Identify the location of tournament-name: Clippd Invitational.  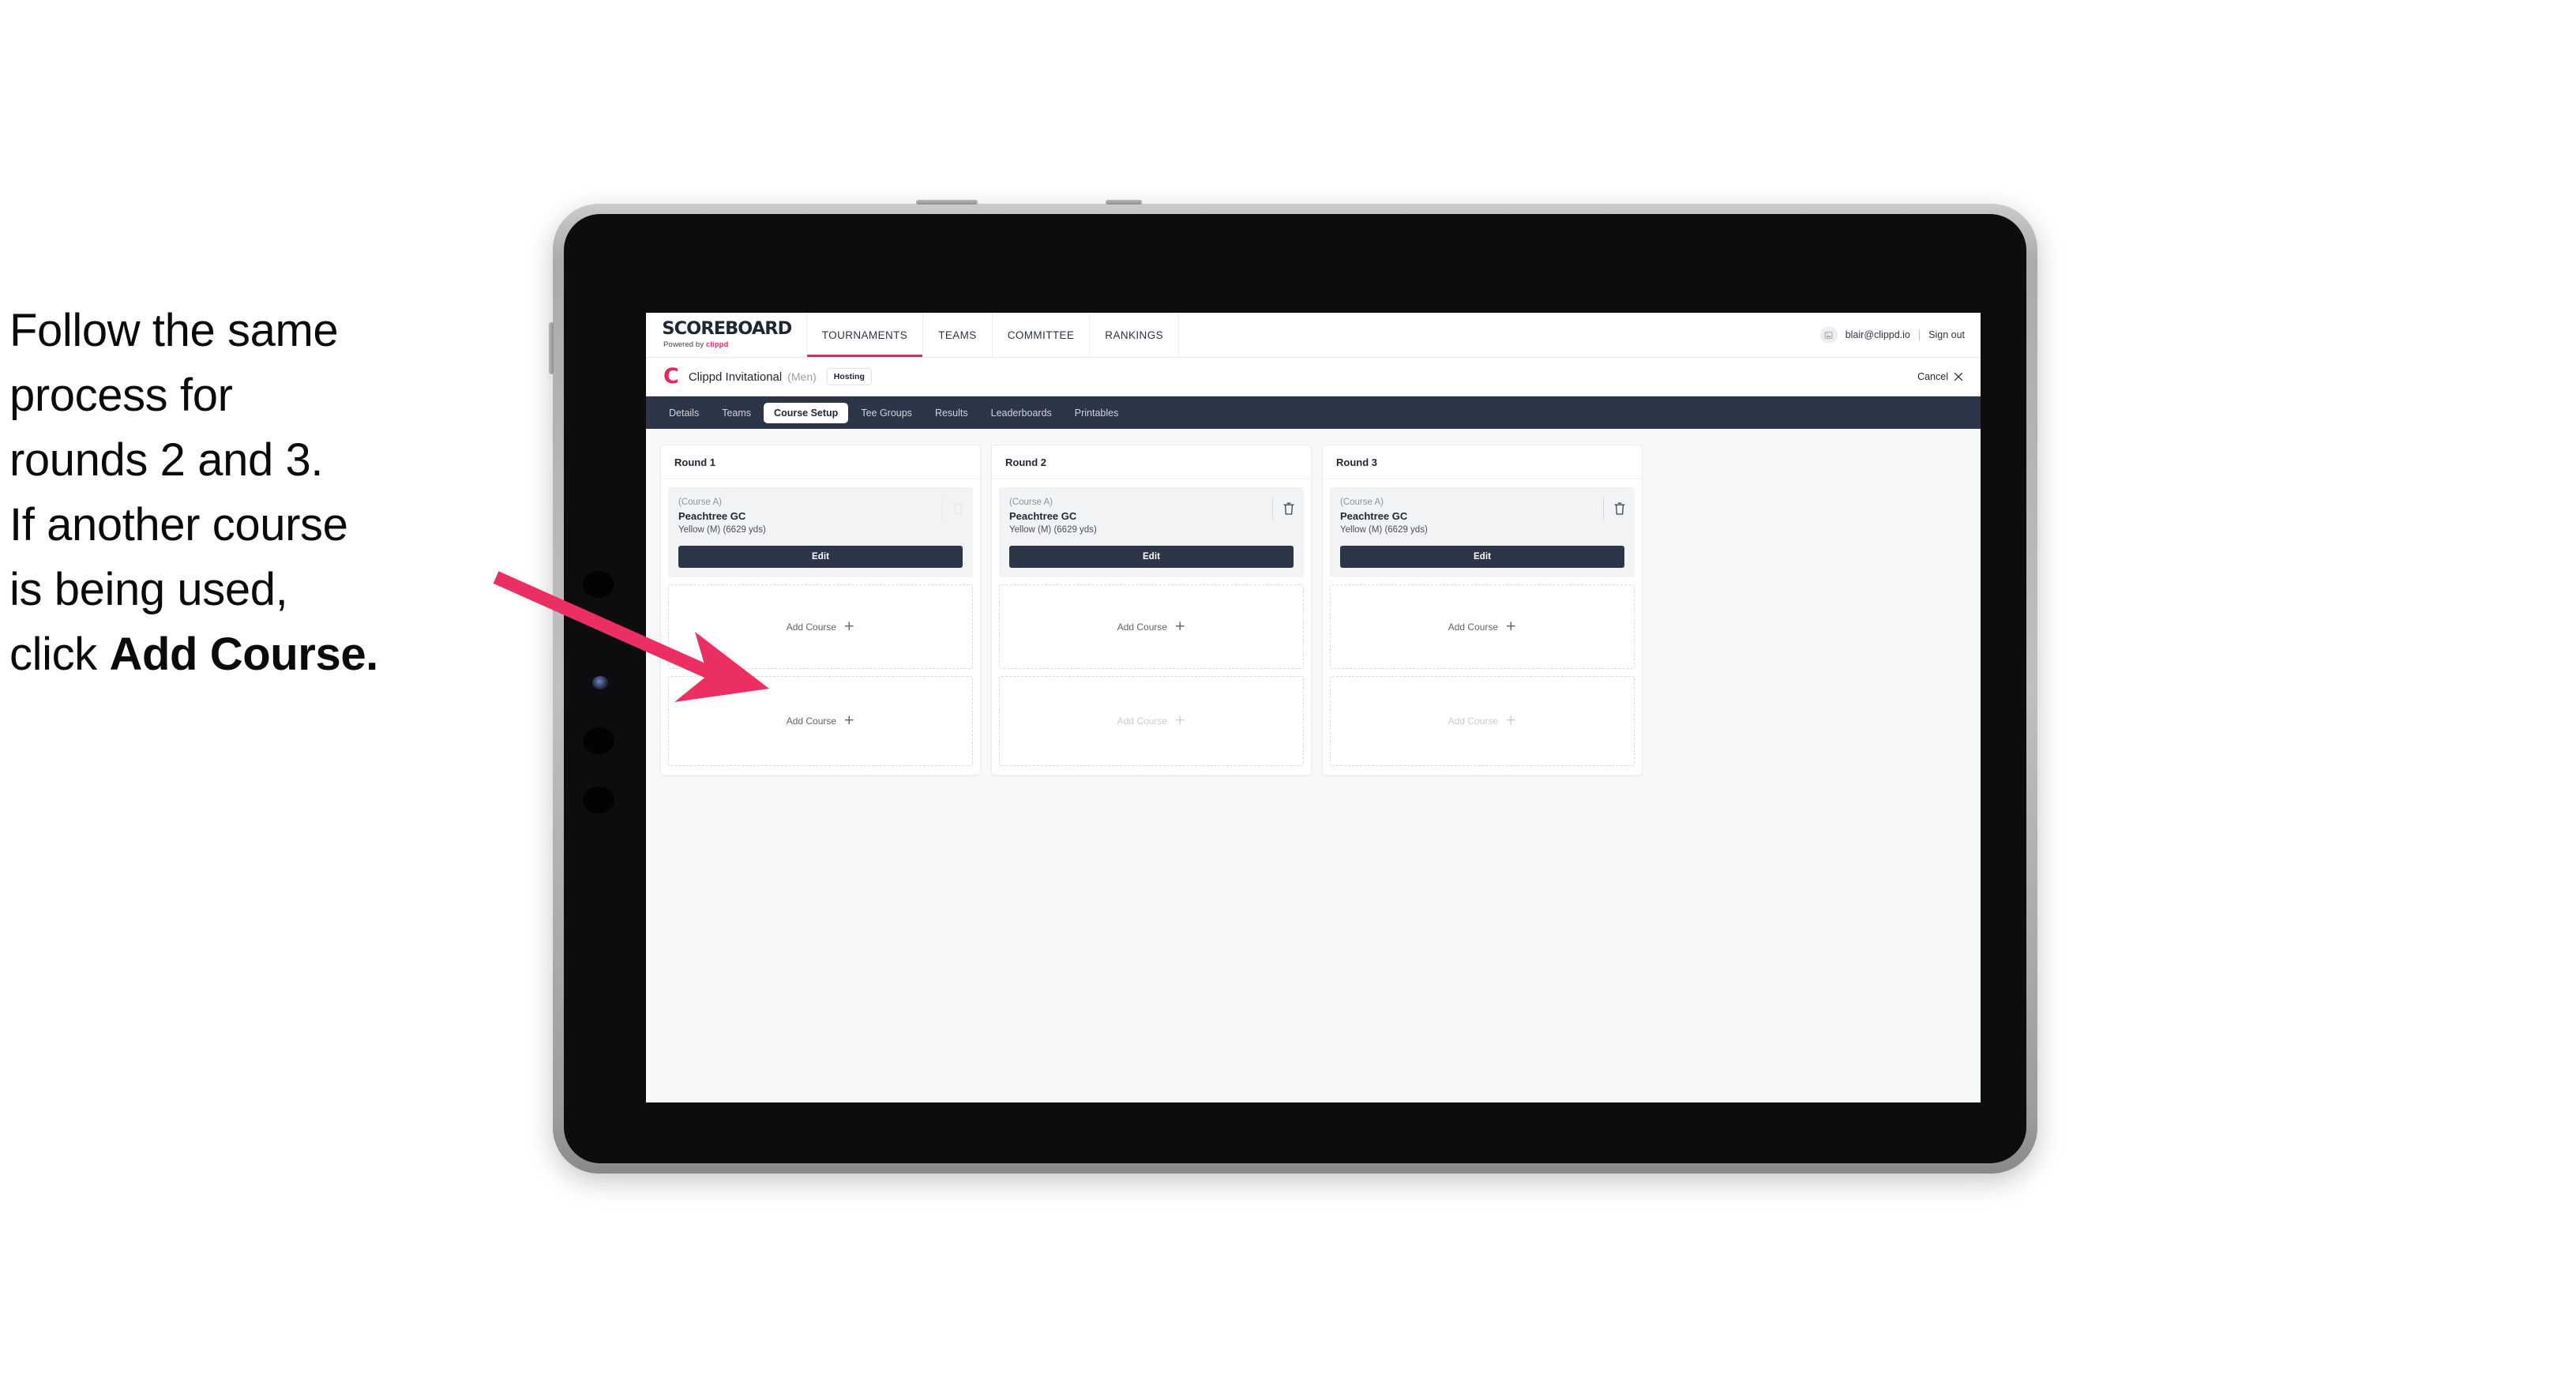
(735, 377).